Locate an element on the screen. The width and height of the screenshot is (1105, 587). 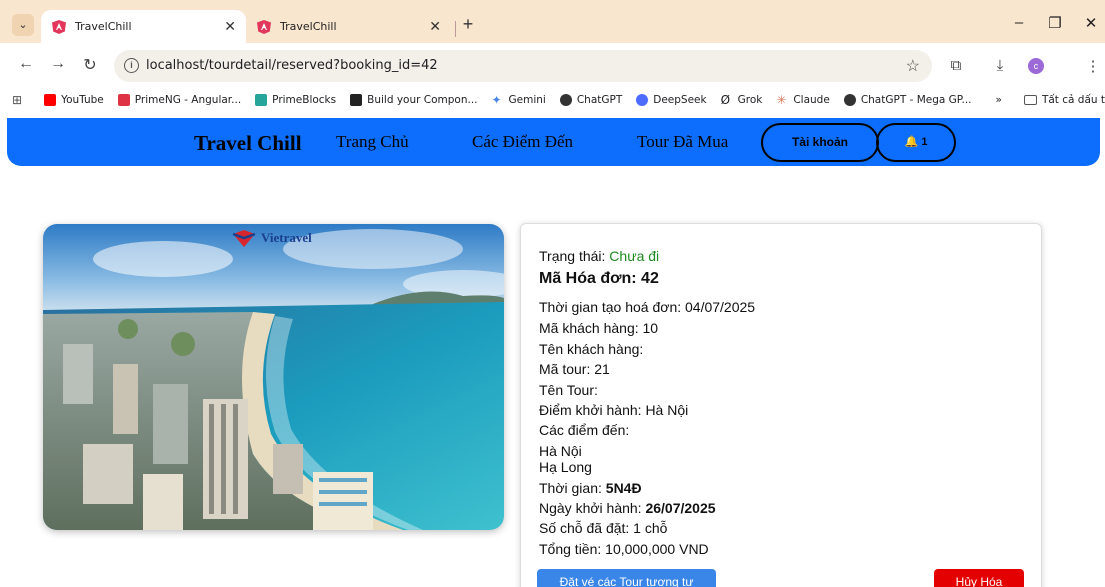
tab-separator is located at coordinates (455, 29).